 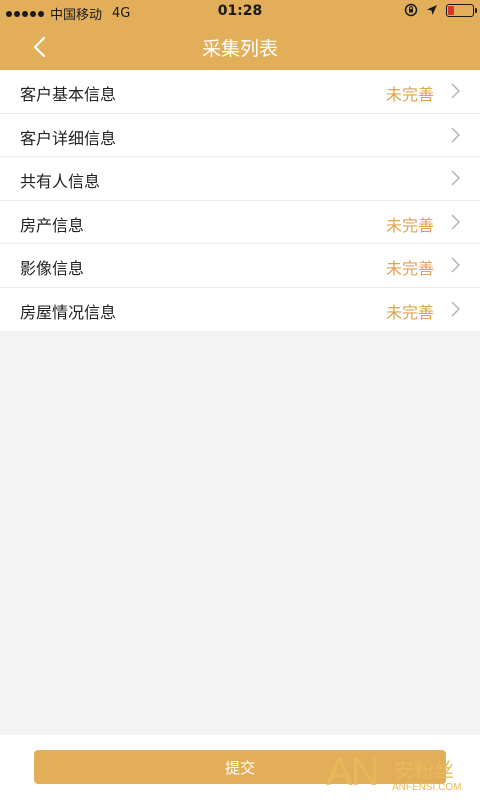 I want to click on watermark-cn-text: 安粉丝, so click(x=424, y=770).